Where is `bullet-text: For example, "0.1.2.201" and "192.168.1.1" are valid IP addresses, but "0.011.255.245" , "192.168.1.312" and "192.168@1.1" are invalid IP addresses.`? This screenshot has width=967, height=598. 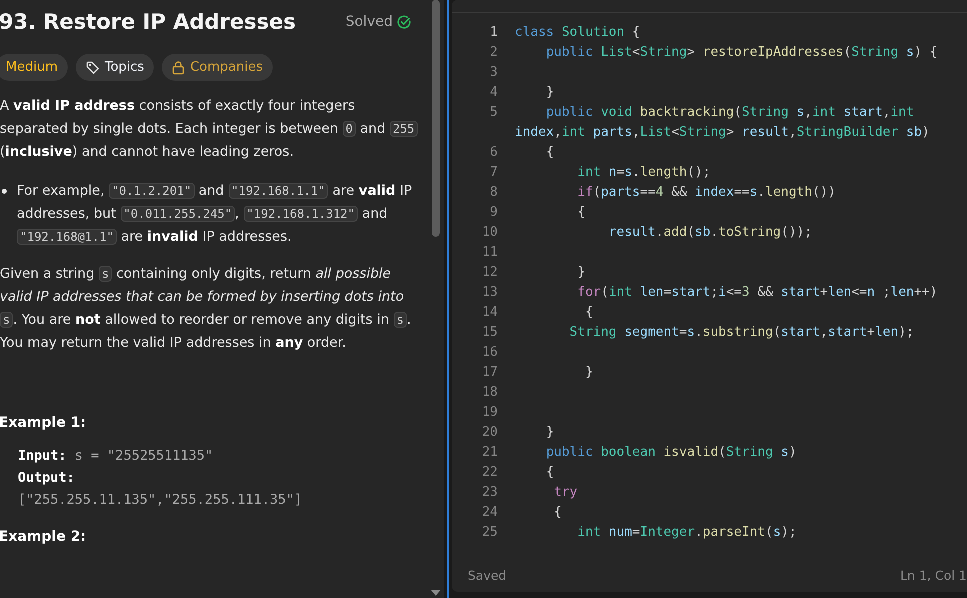
bullet-text: For example, "0.1.2.201" and "192.168.1.1" are valid IP addresses, but "0.011.255.245" , "192.168.1.312" and "192.168@1.1" are invalid IP addresses. is located at coordinates (215, 214).